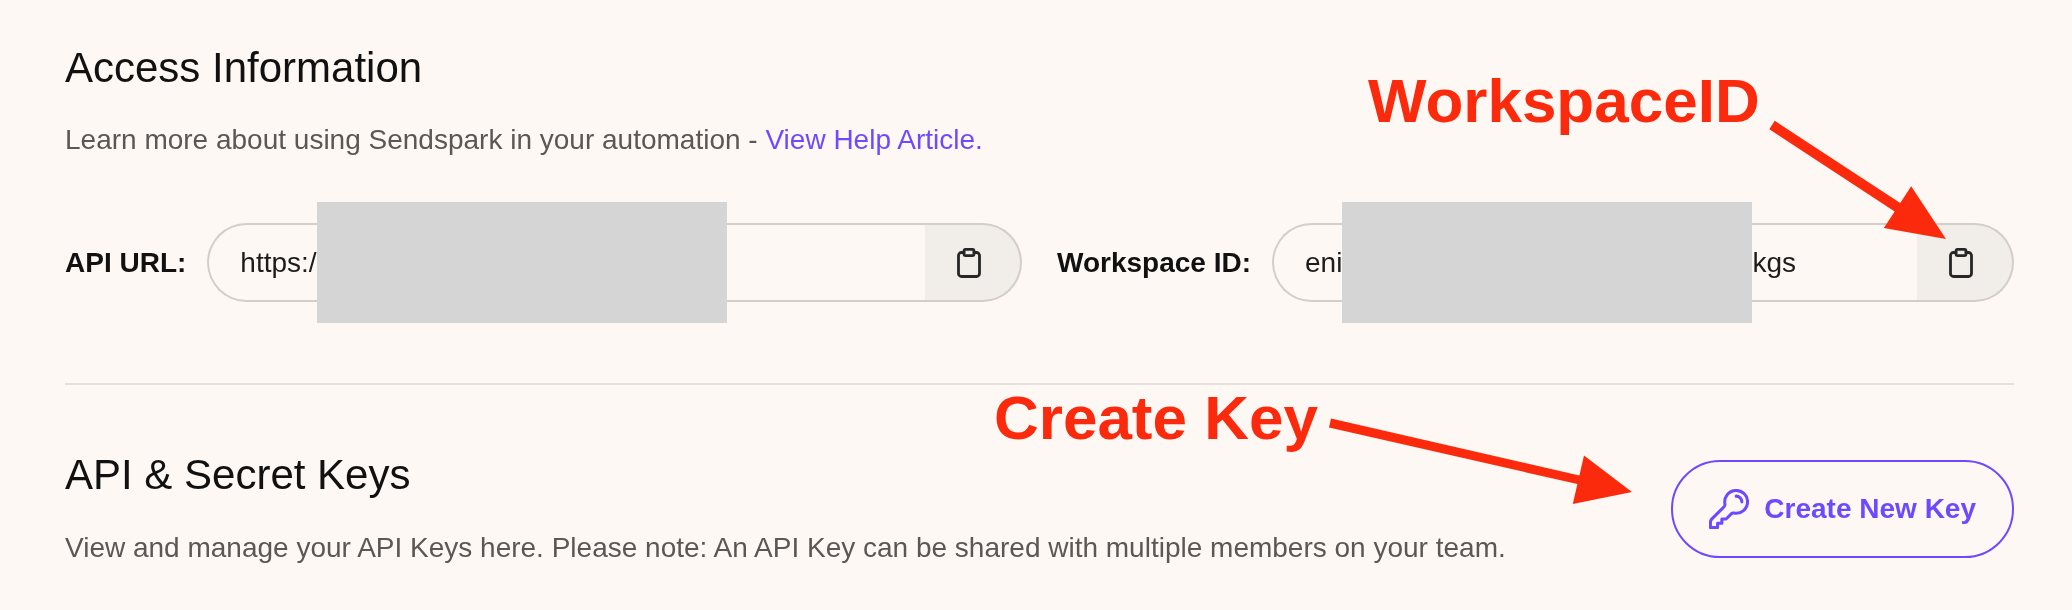 This screenshot has width=2072, height=610. What do you see at coordinates (1154, 262) in the screenshot?
I see `field-label: Workspace ID:` at bounding box center [1154, 262].